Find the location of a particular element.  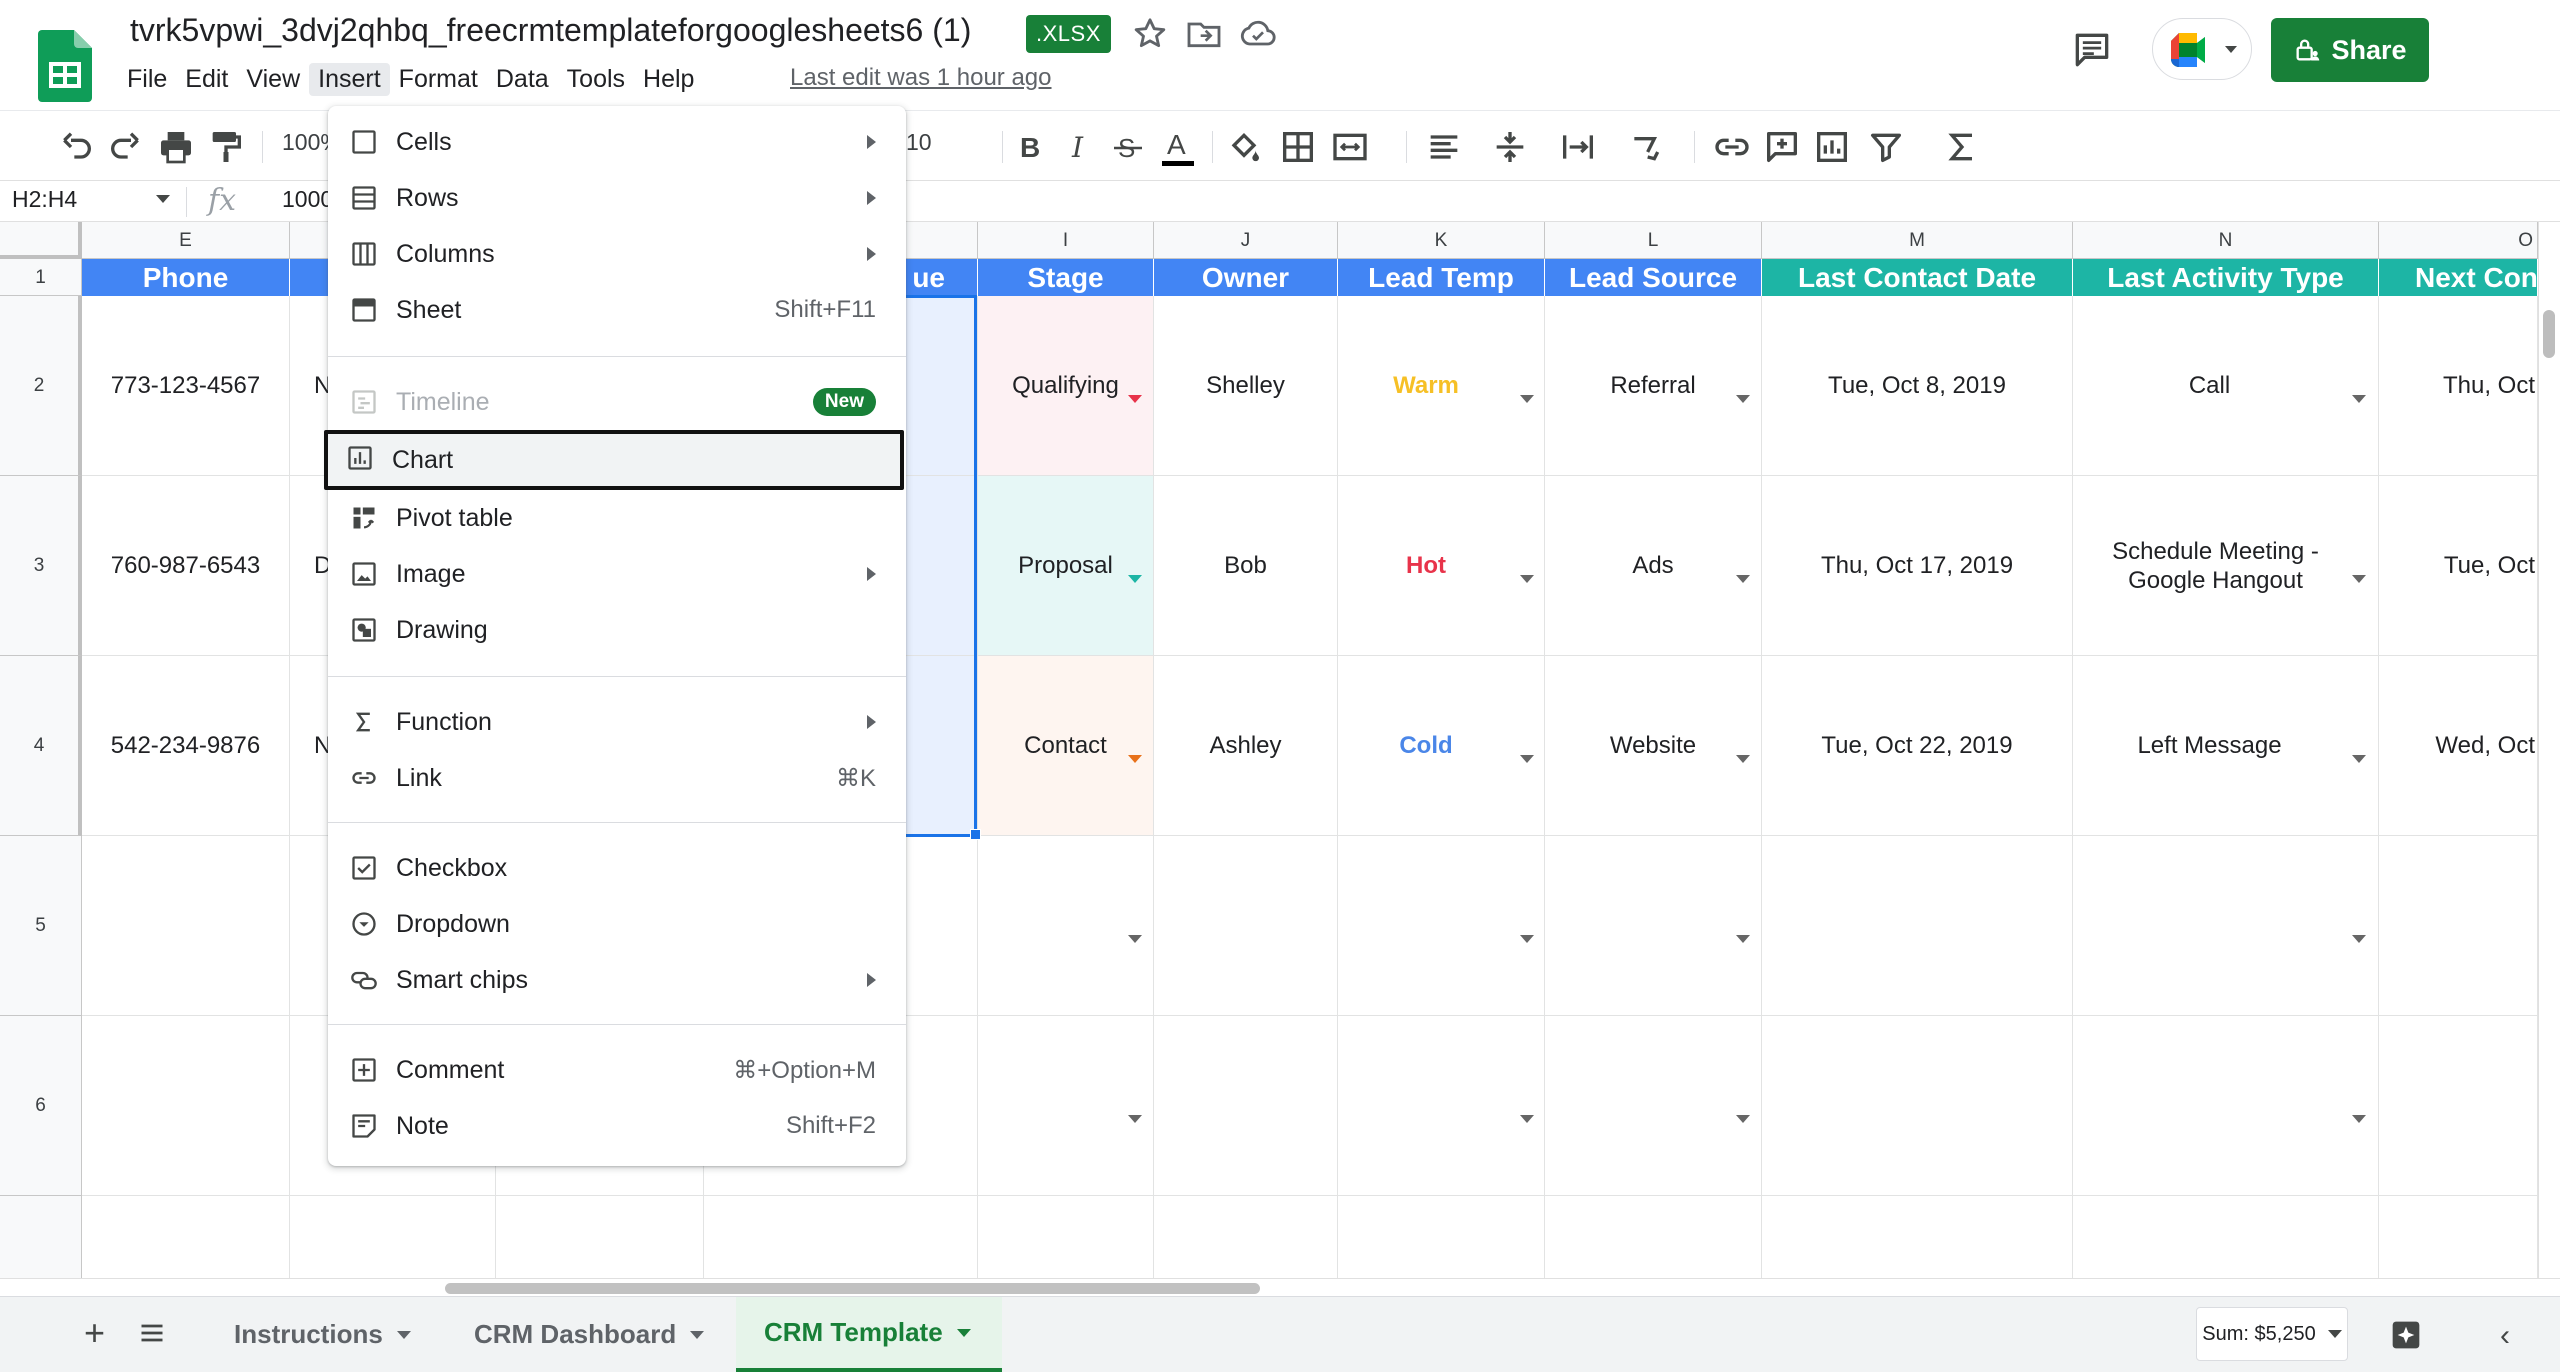

vertical-scrollbar is located at coordinates (2549, 750).